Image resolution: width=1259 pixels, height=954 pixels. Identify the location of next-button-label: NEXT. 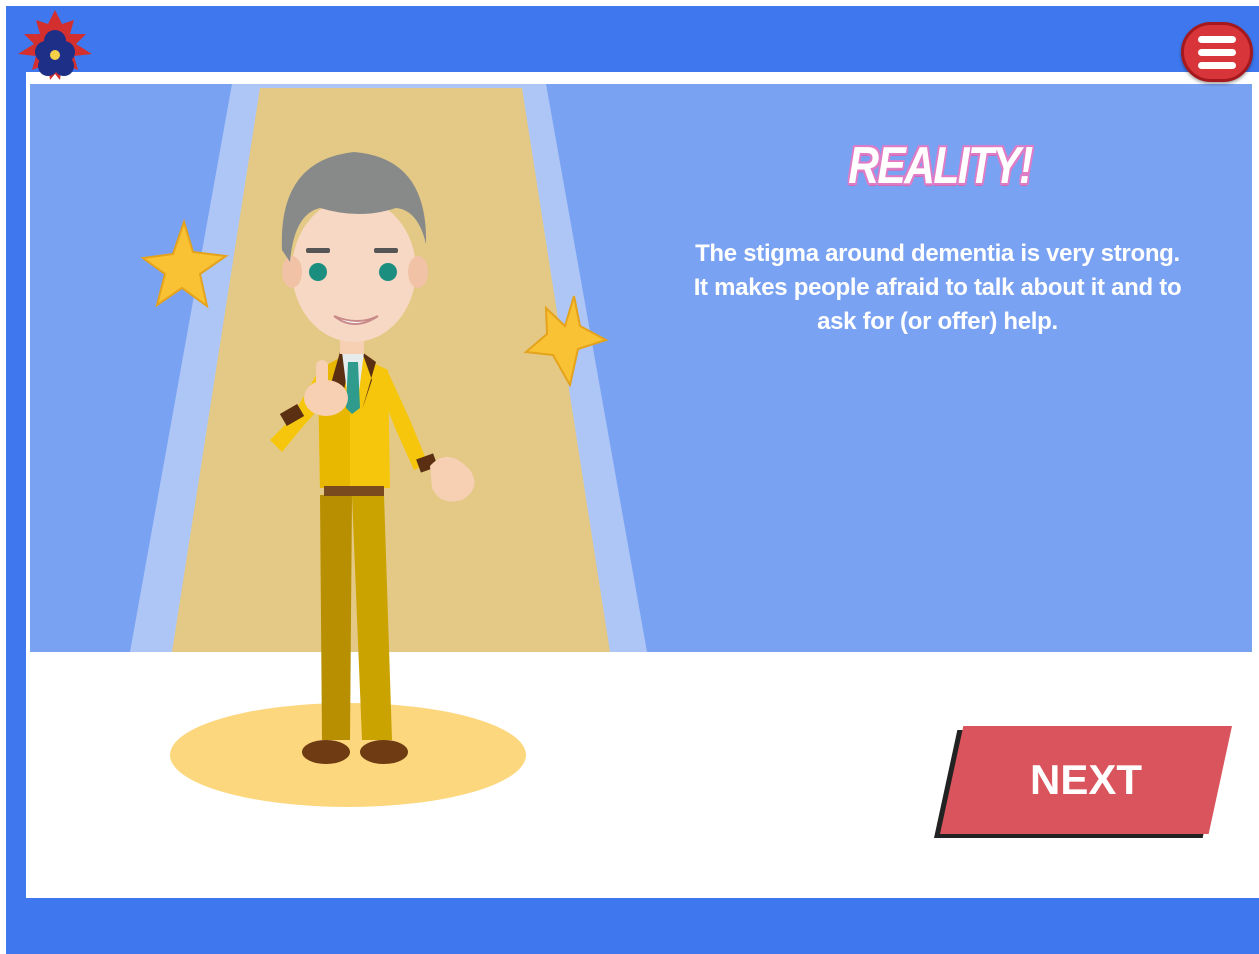
(1085, 779).